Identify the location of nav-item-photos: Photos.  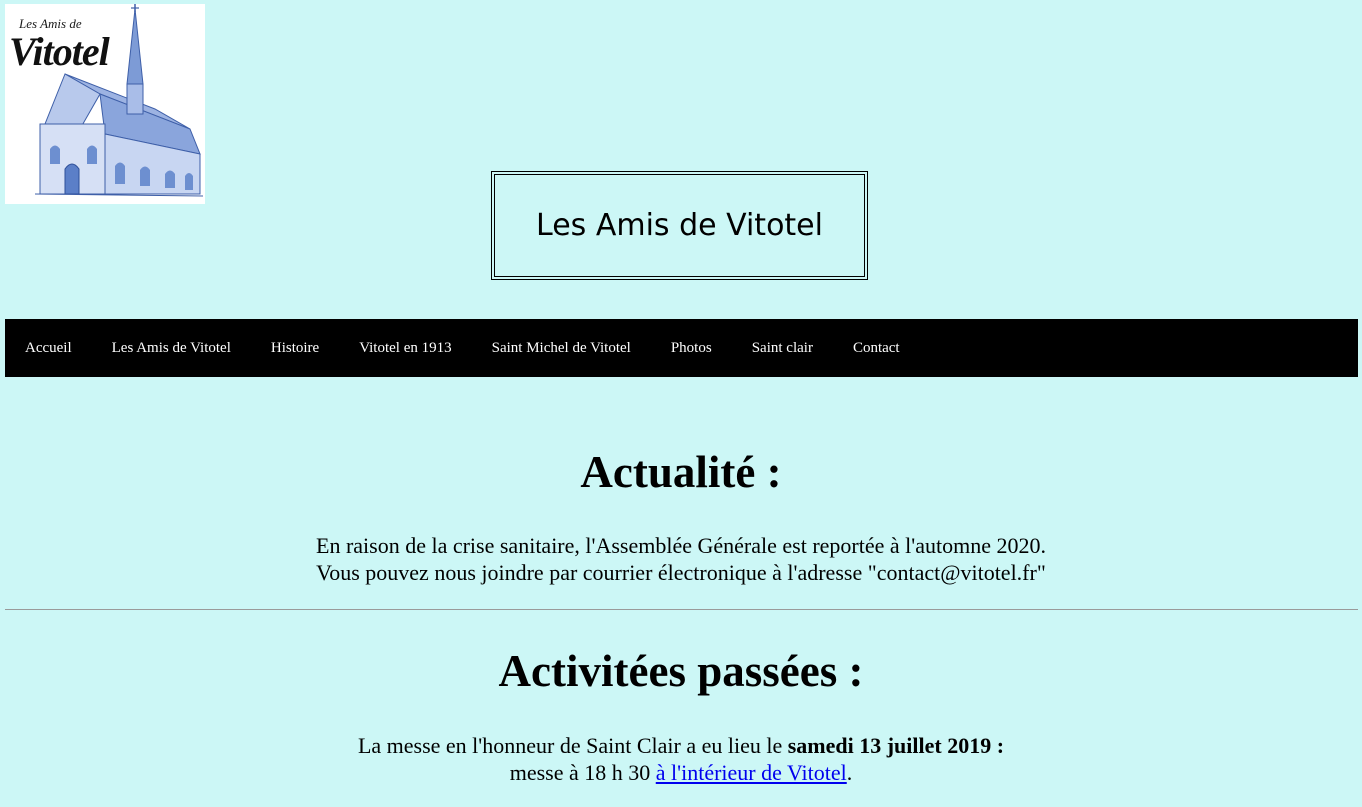
(691, 348).